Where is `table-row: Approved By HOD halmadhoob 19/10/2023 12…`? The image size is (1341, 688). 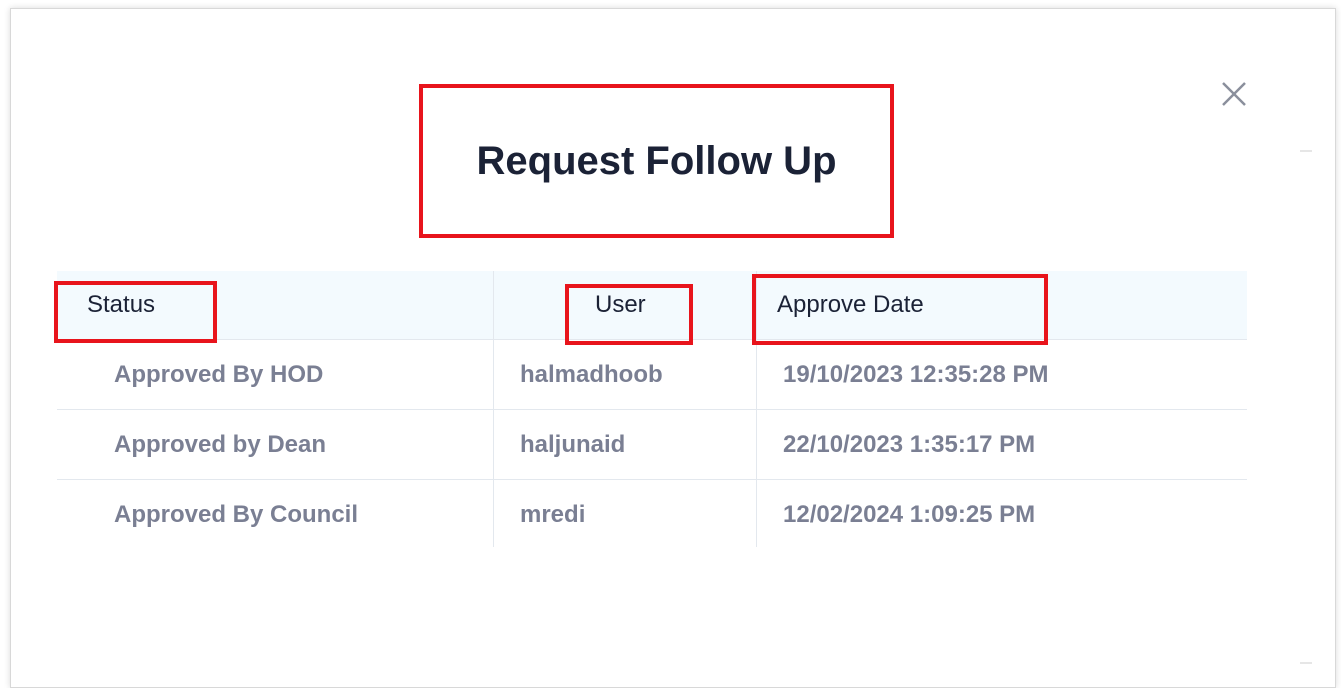 table-row: Approved By HOD halmadhoob 19/10/2023 12… is located at coordinates (652, 375).